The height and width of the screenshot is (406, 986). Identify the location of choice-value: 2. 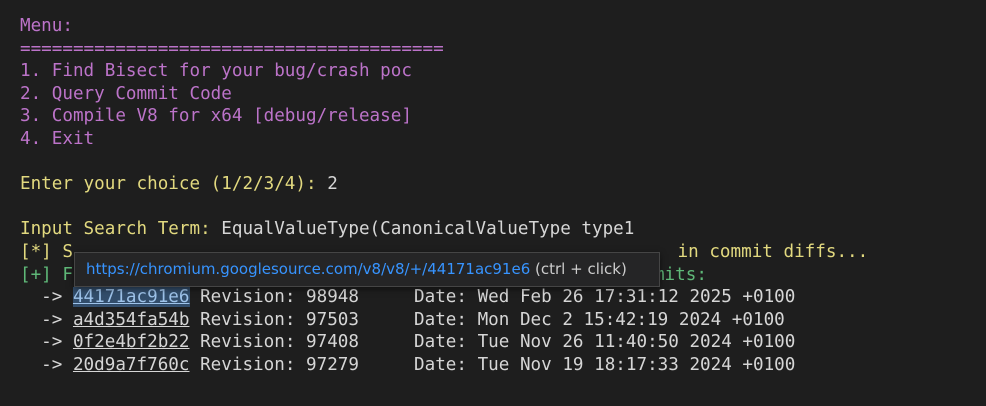
(332, 184).